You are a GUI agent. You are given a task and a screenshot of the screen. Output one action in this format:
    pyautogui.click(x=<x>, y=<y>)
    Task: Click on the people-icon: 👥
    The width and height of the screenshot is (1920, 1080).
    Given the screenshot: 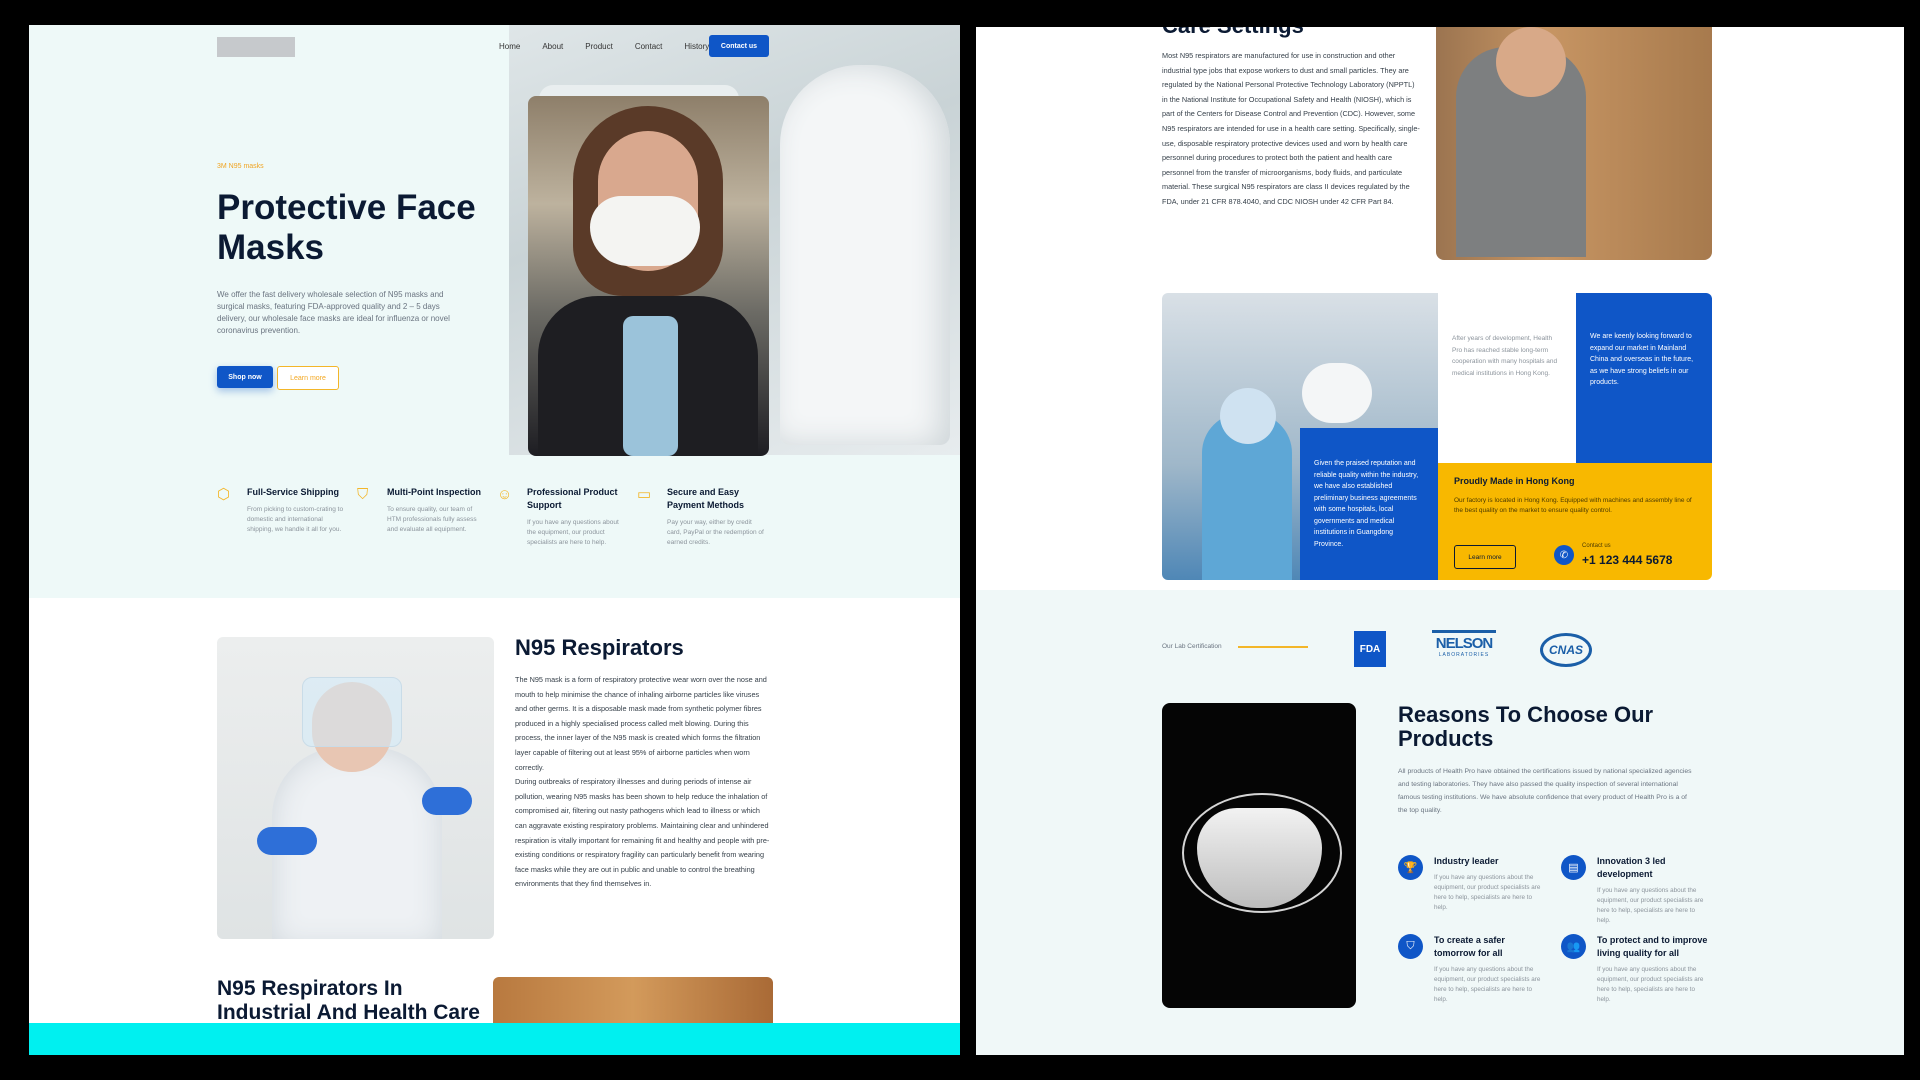 What is the action you would take?
    pyautogui.click(x=1573, y=946)
    